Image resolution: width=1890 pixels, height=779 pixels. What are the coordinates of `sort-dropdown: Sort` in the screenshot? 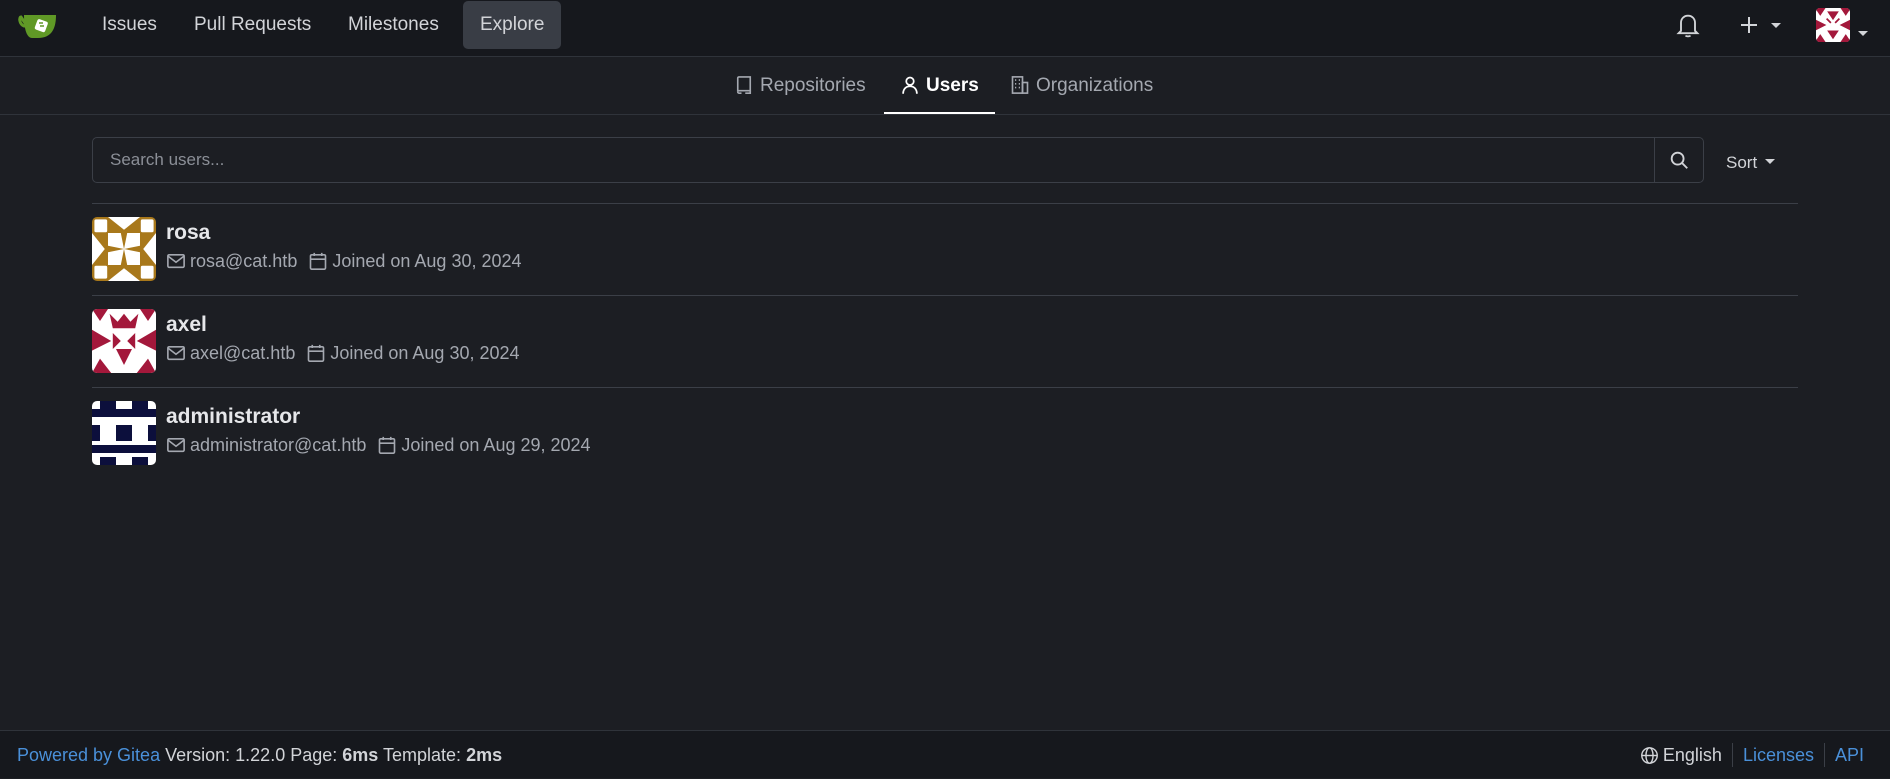 It's located at (1751, 160).